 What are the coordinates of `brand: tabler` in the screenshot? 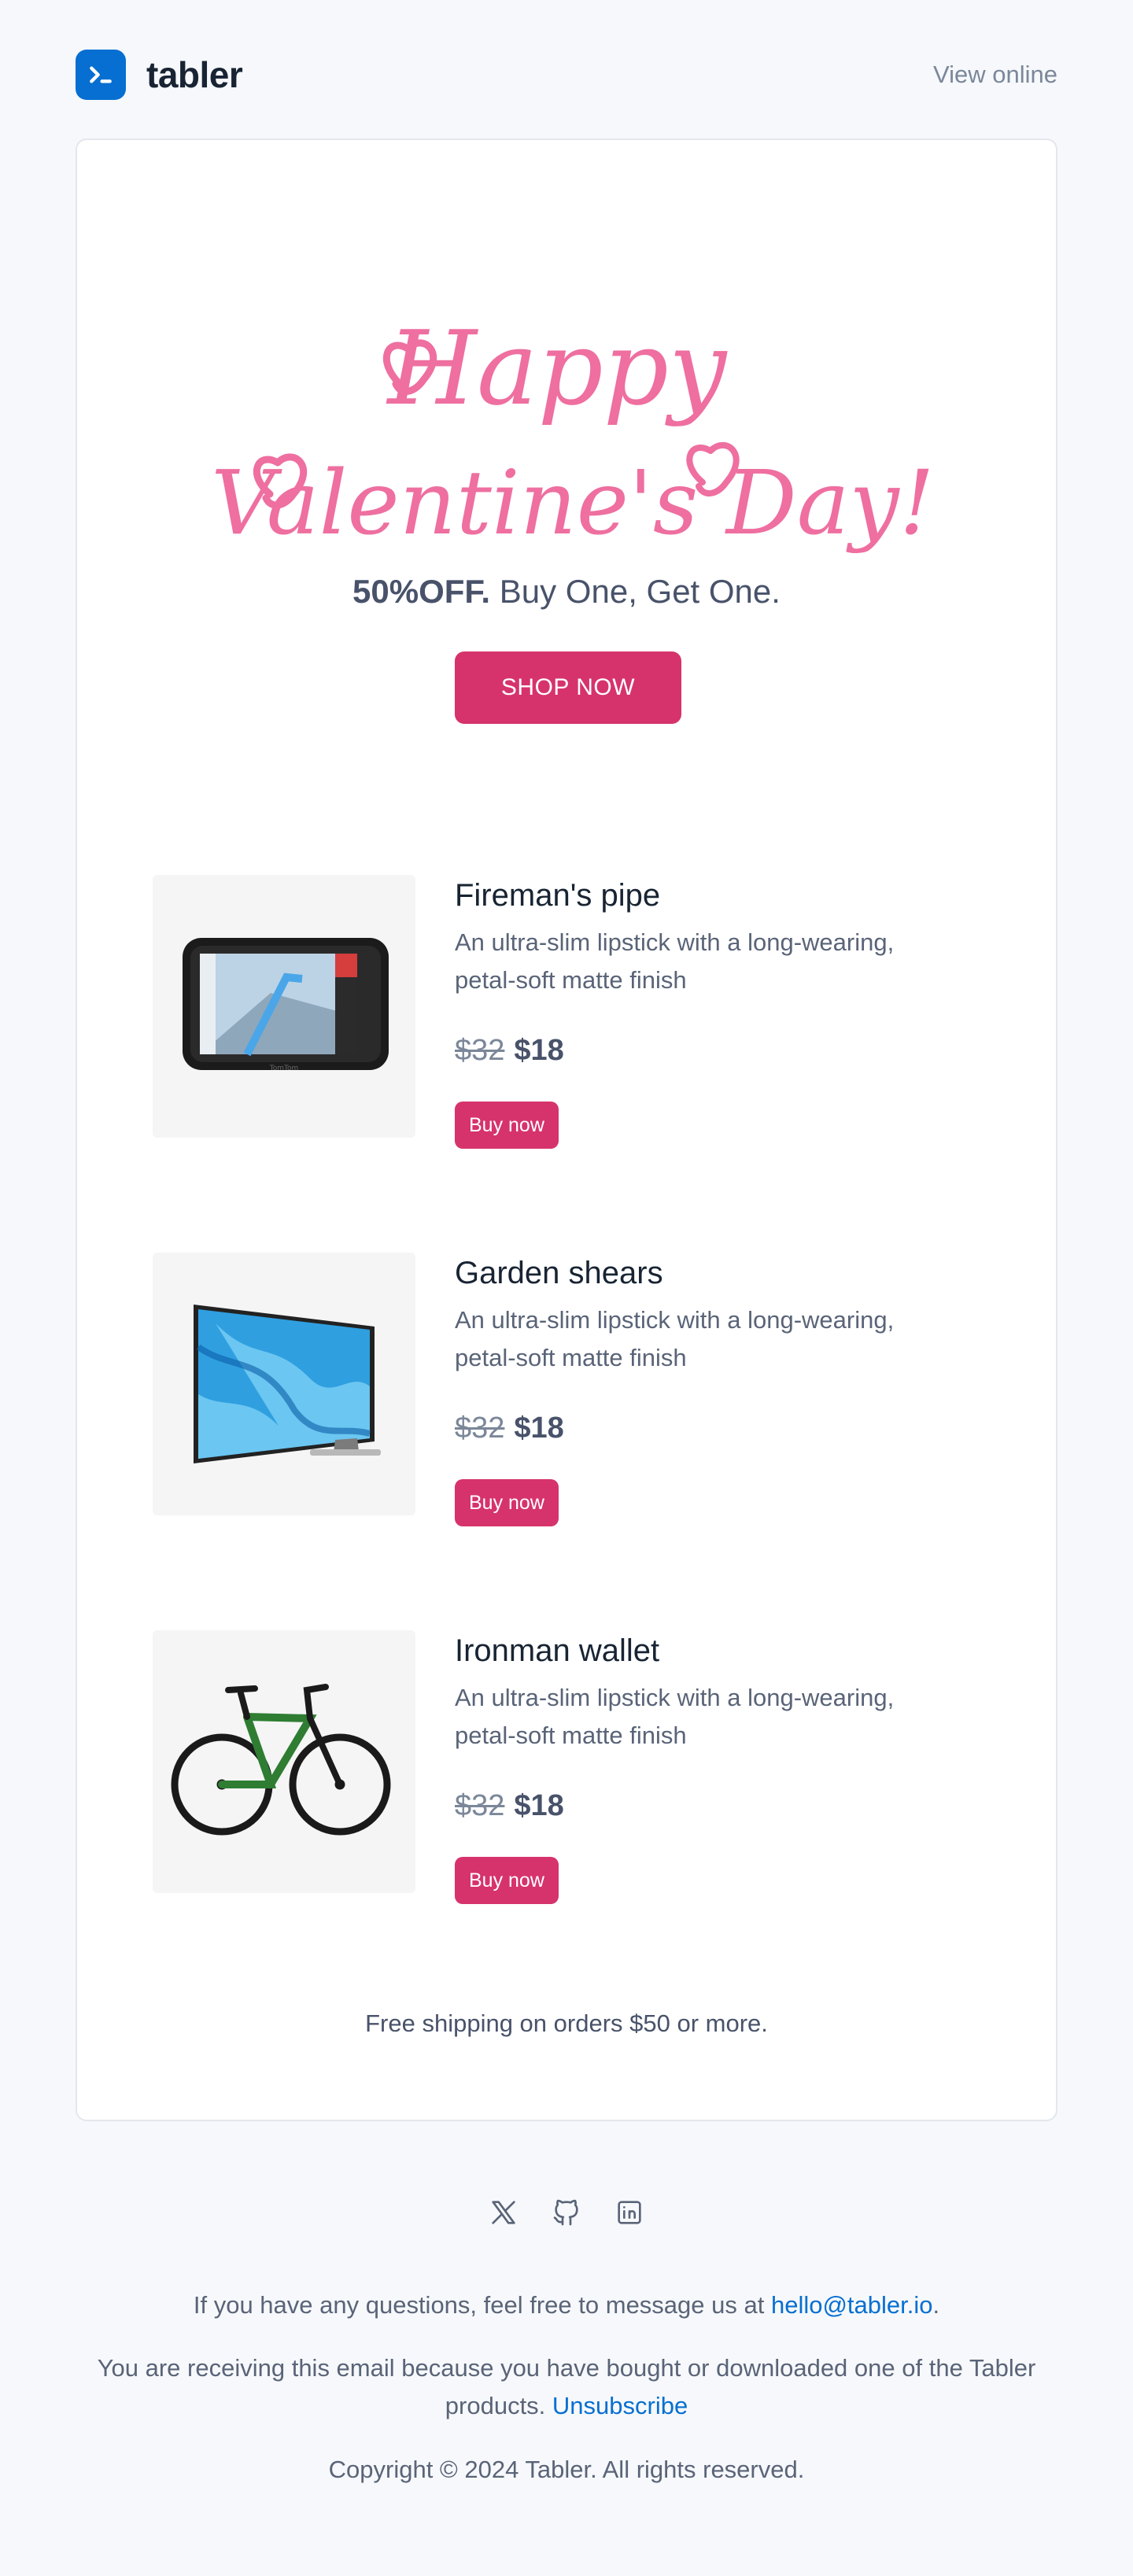 It's located at (159, 75).